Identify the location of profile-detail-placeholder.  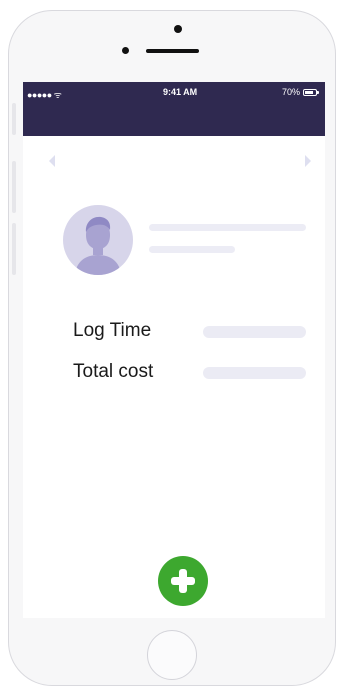
(192, 249).